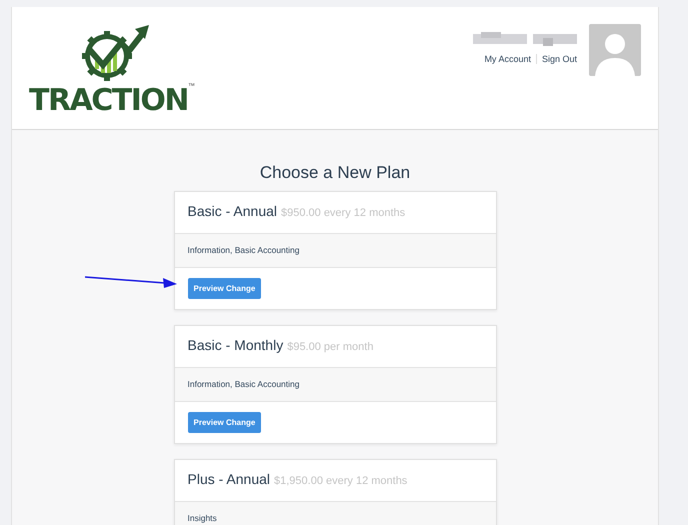  What do you see at coordinates (507, 59) in the screenshot?
I see `account-link: My Account` at bounding box center [507, 59].